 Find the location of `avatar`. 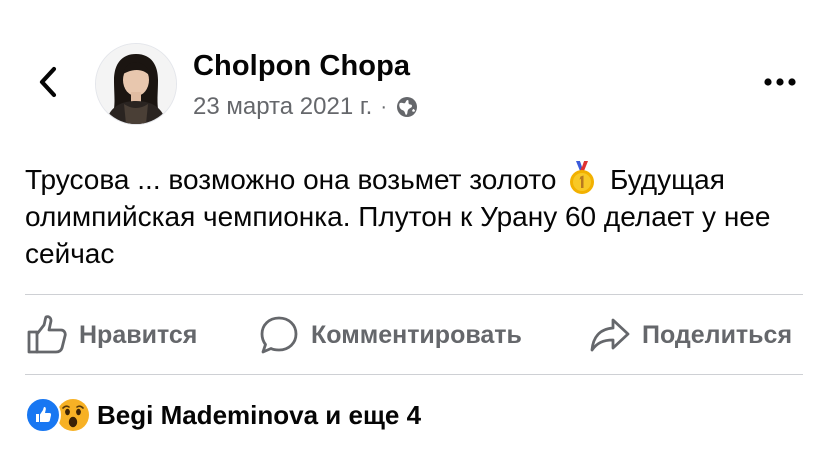

avatar is located at coordinates (136, 84).